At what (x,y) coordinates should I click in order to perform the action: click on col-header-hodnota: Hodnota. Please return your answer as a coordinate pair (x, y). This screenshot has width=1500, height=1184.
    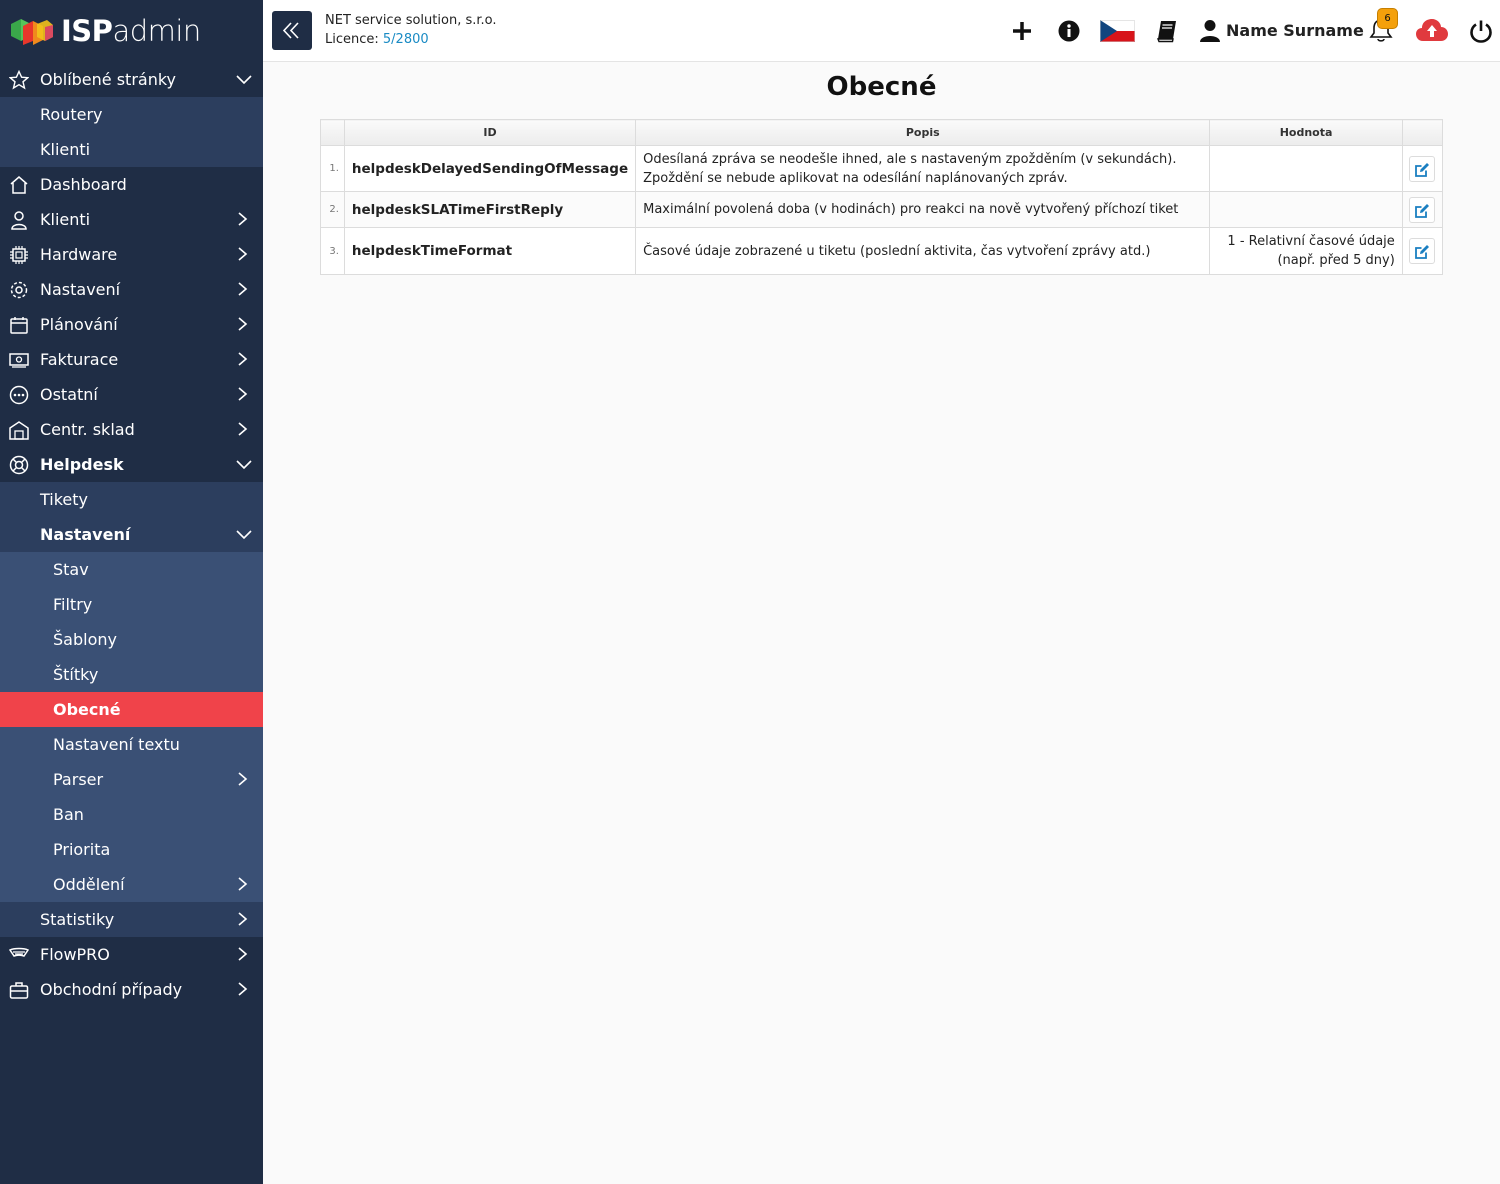
    Looking at the image, I should click on (1306, 132).